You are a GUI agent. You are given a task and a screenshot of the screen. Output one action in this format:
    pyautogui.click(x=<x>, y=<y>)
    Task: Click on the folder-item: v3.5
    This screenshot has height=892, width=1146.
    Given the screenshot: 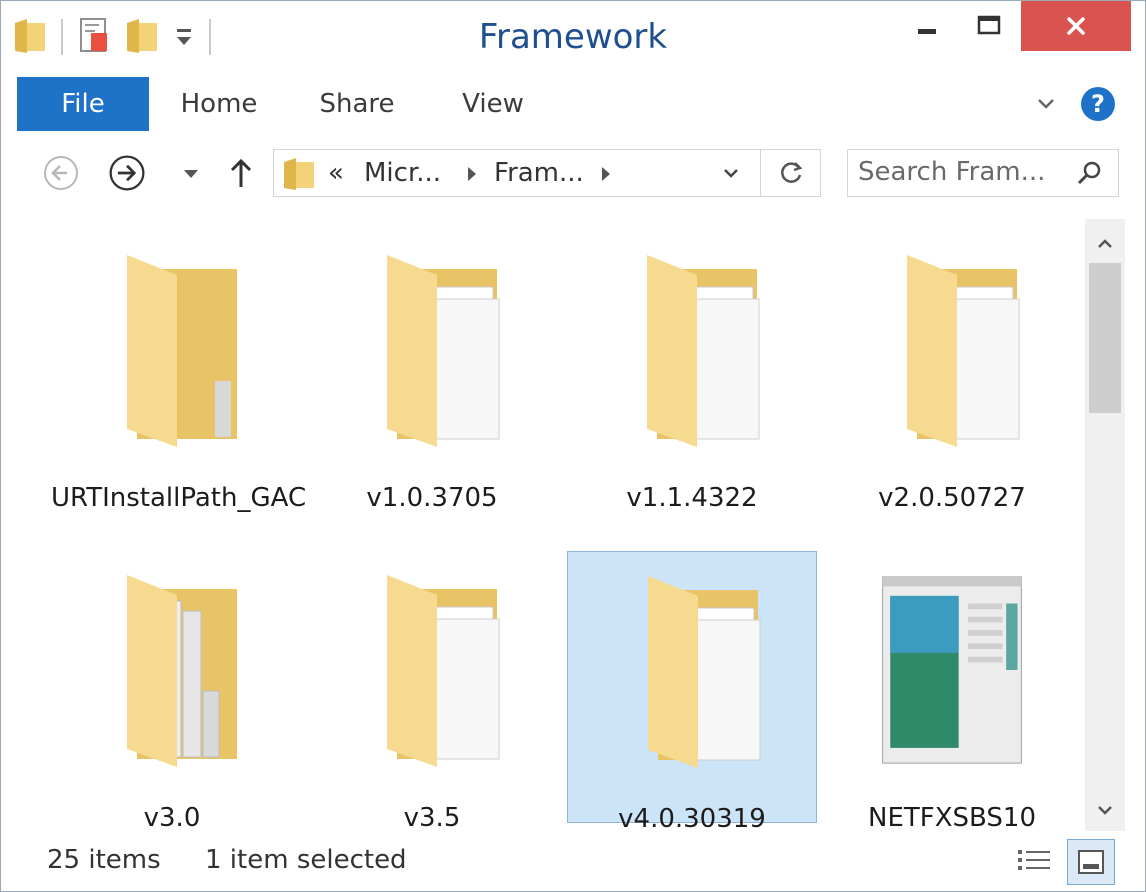 What is the action you would take?
    pyautogui.click(x=432, y=692)
    